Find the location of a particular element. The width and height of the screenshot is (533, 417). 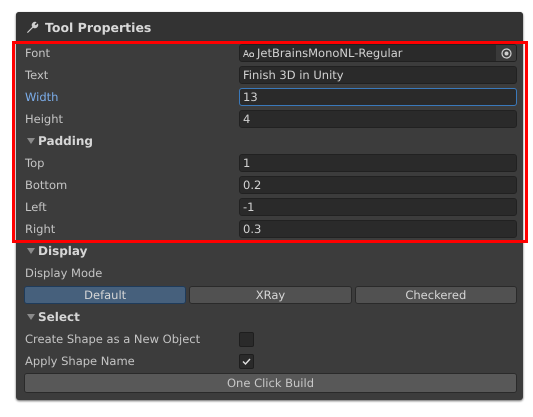

property-label: Bottom is located at coordinates (46, 185).